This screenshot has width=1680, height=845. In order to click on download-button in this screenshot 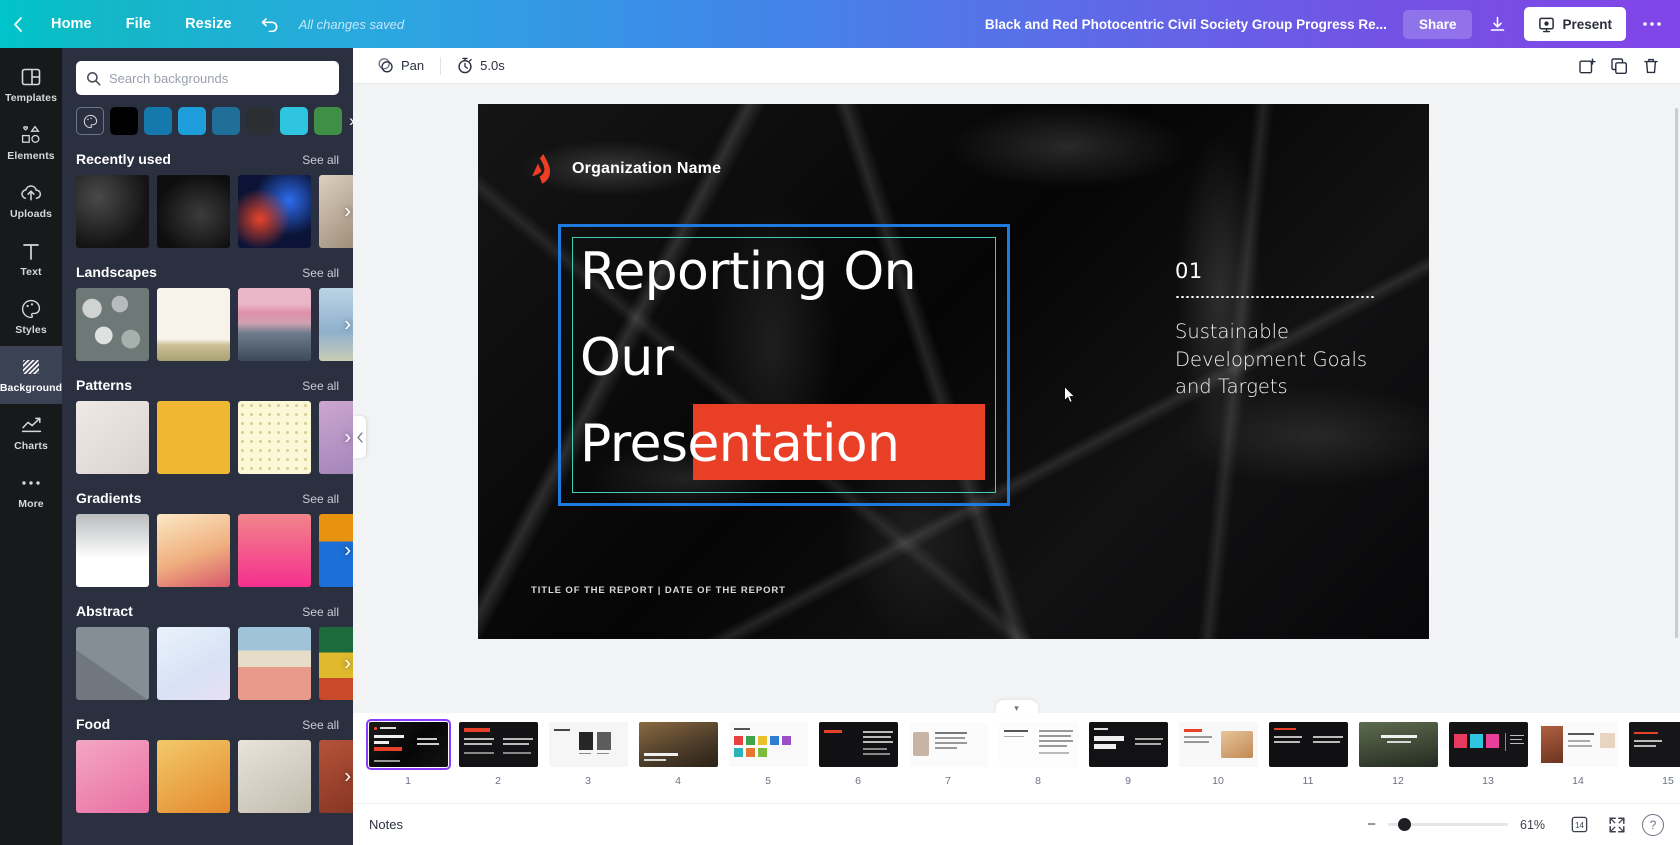, I will do `click(1497, 24)`.